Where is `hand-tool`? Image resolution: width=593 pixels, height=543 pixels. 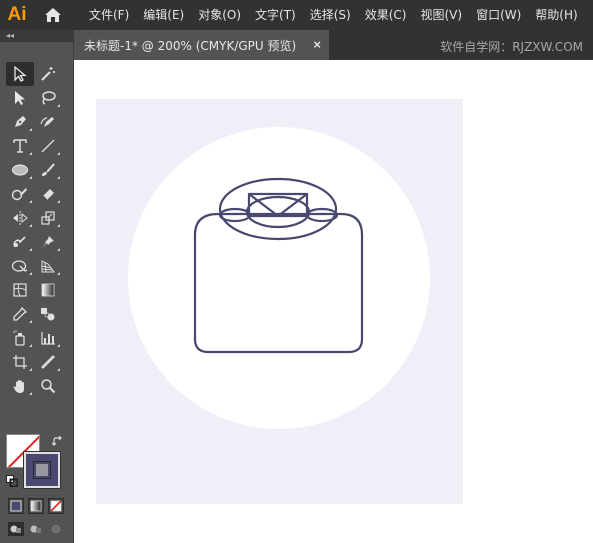 hand-tool is located at coordinates (20, 386).